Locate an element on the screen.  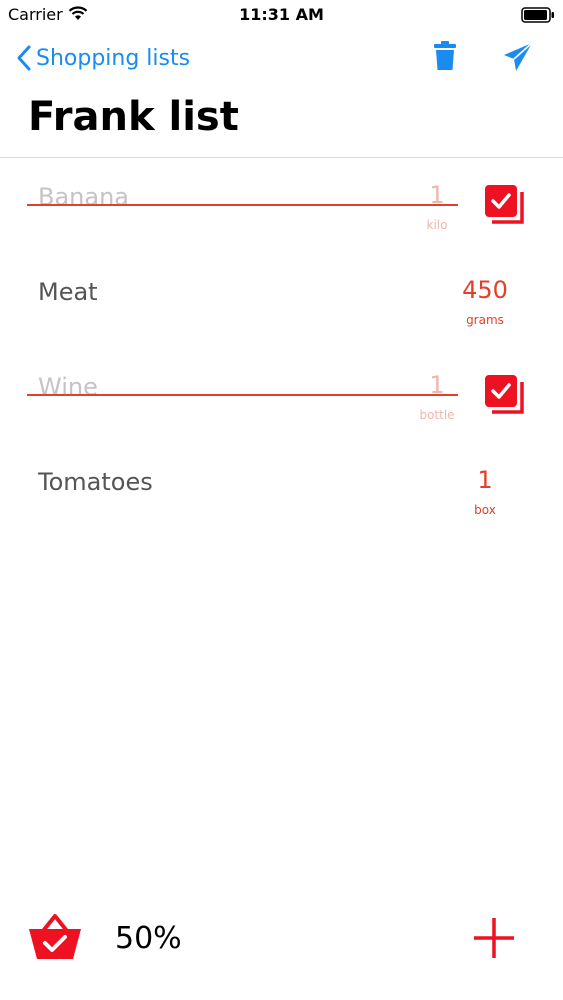
status-bar: Carrier 11:31 AM is located at coordinates (281, 15).